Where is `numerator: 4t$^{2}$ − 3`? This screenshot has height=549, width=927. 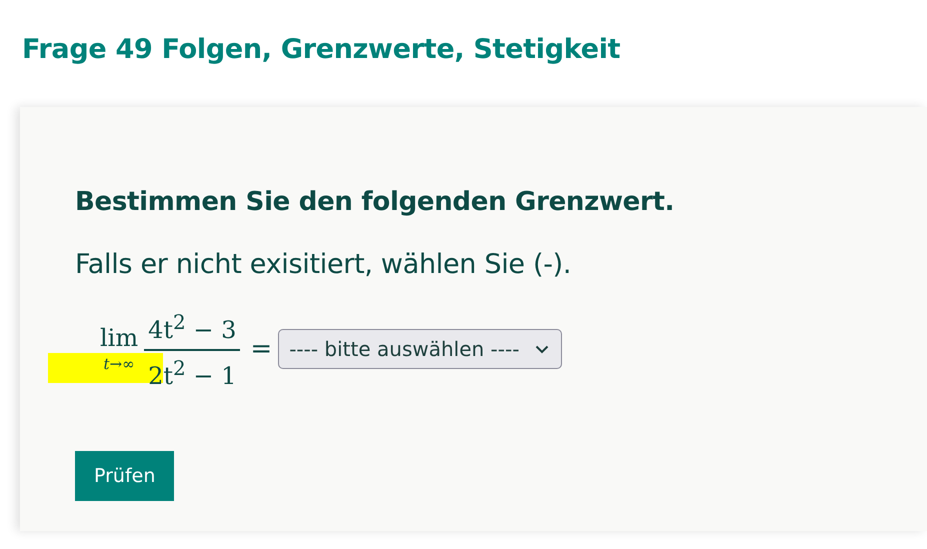 numerator: 4t$^{2}$ − 3 is located at coordinates (192, 329).